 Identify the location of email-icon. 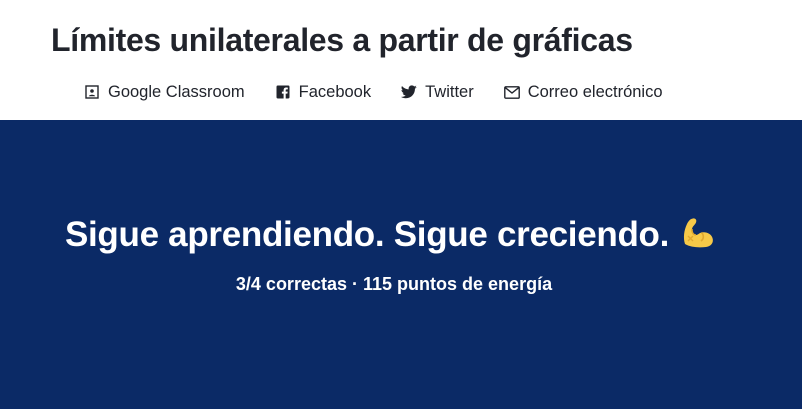
(511, 92).